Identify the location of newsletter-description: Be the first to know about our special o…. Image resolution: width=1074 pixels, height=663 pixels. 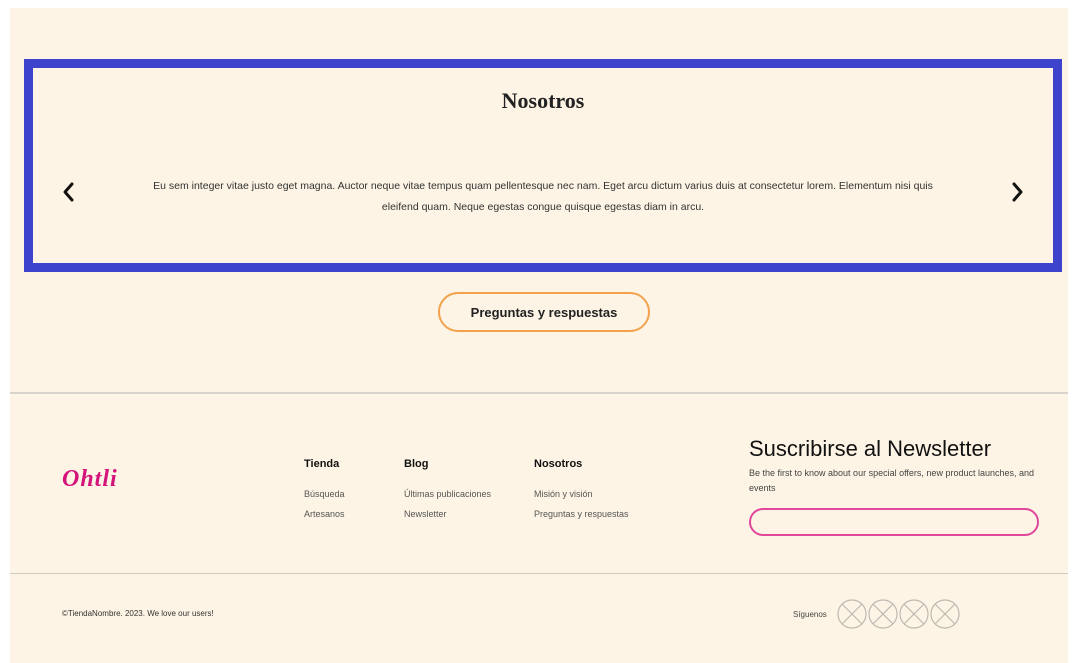
(892, 480).